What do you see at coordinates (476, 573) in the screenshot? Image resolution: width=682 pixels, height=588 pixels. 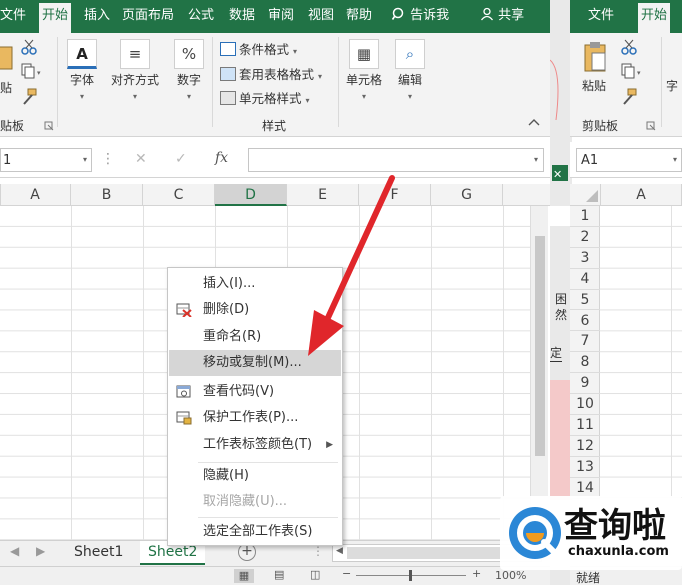 I see `zoom-in-icon: +` at bounding box center [476, 573].